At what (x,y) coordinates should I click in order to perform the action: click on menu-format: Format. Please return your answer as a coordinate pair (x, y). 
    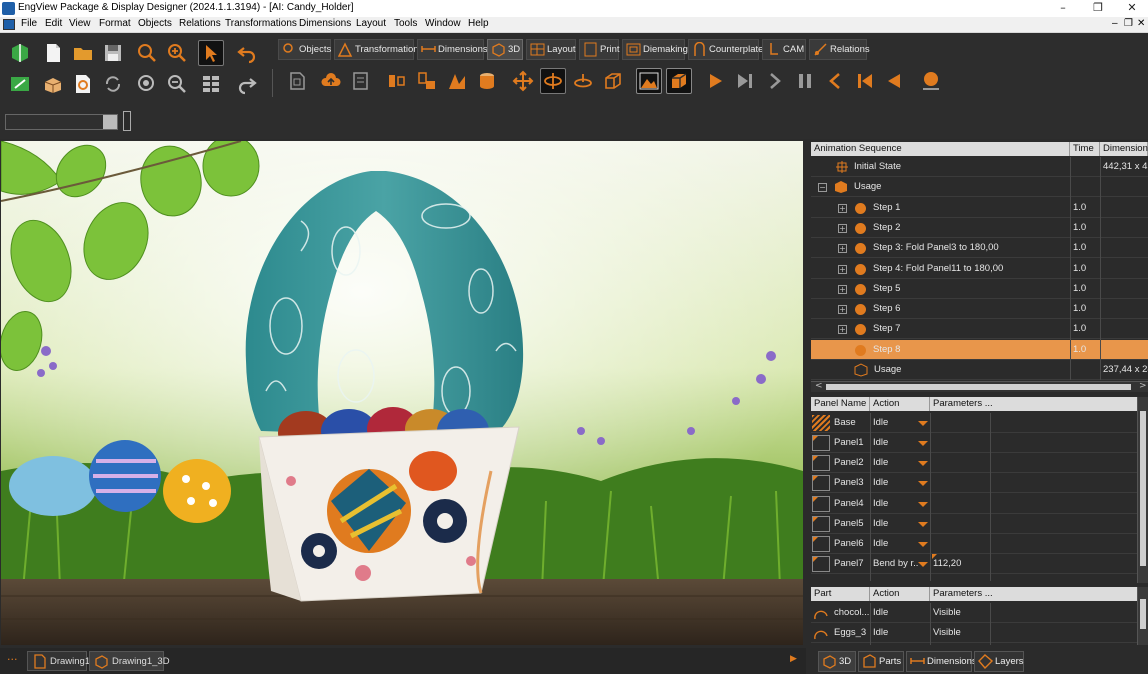
    Looking at the image, I should click on (115, 23).